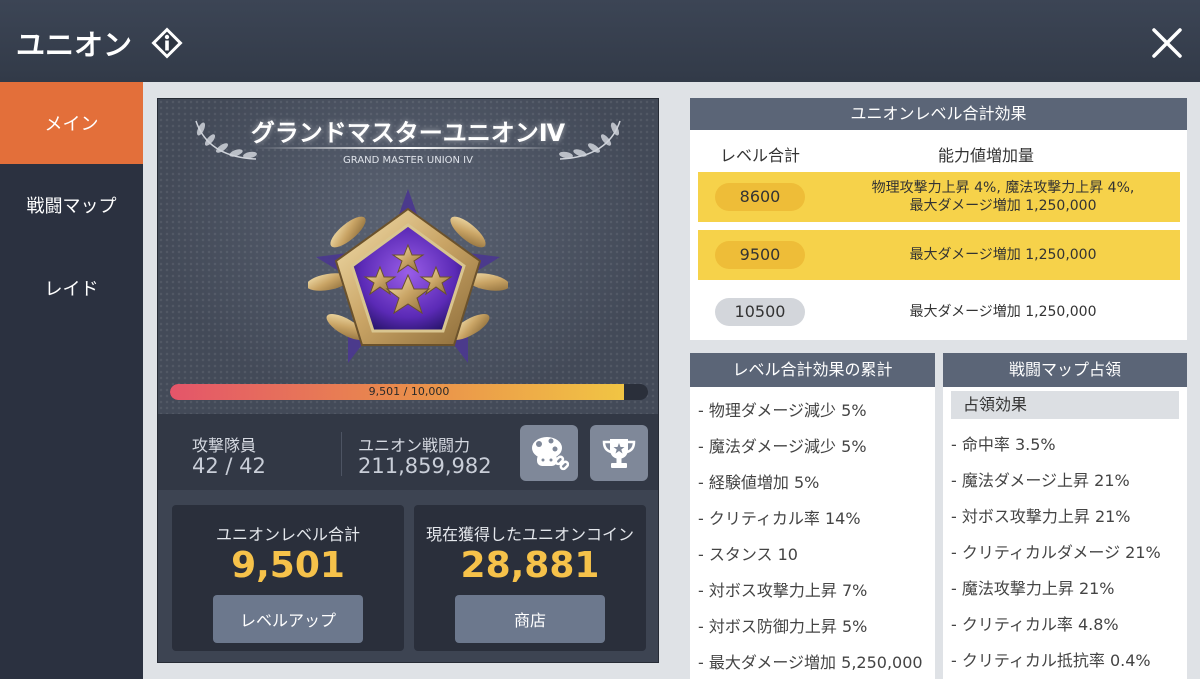  I want to click on sidebar-item-battle-map: 戦闘マップ, so click(71, 205).